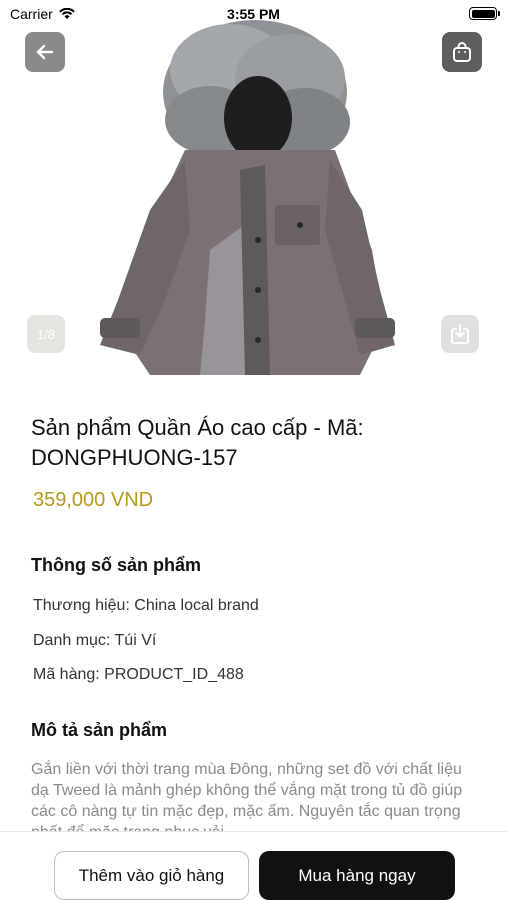 The height and width of the screenshot is (900, 507). I want to click on add-to-cart-button: Thêm vào giỏ hàng, so click(151, 875).